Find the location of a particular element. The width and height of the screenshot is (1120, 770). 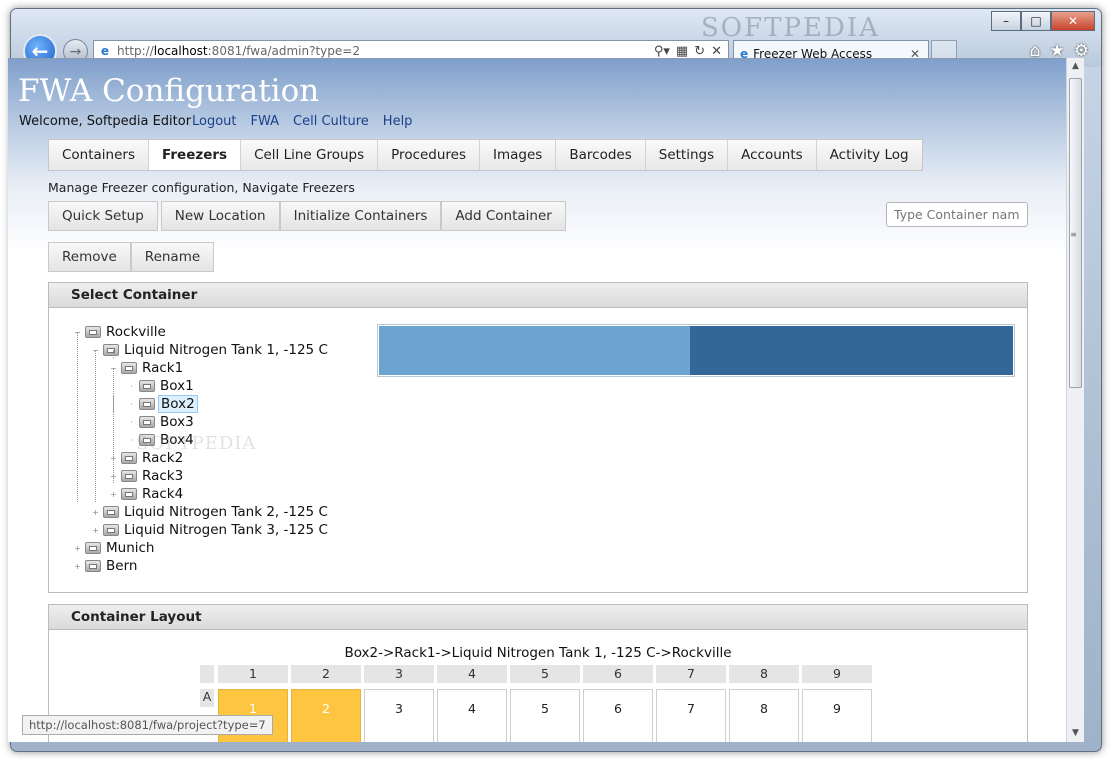

tab-procedures: Procedures is located at coordinates (429, 155).